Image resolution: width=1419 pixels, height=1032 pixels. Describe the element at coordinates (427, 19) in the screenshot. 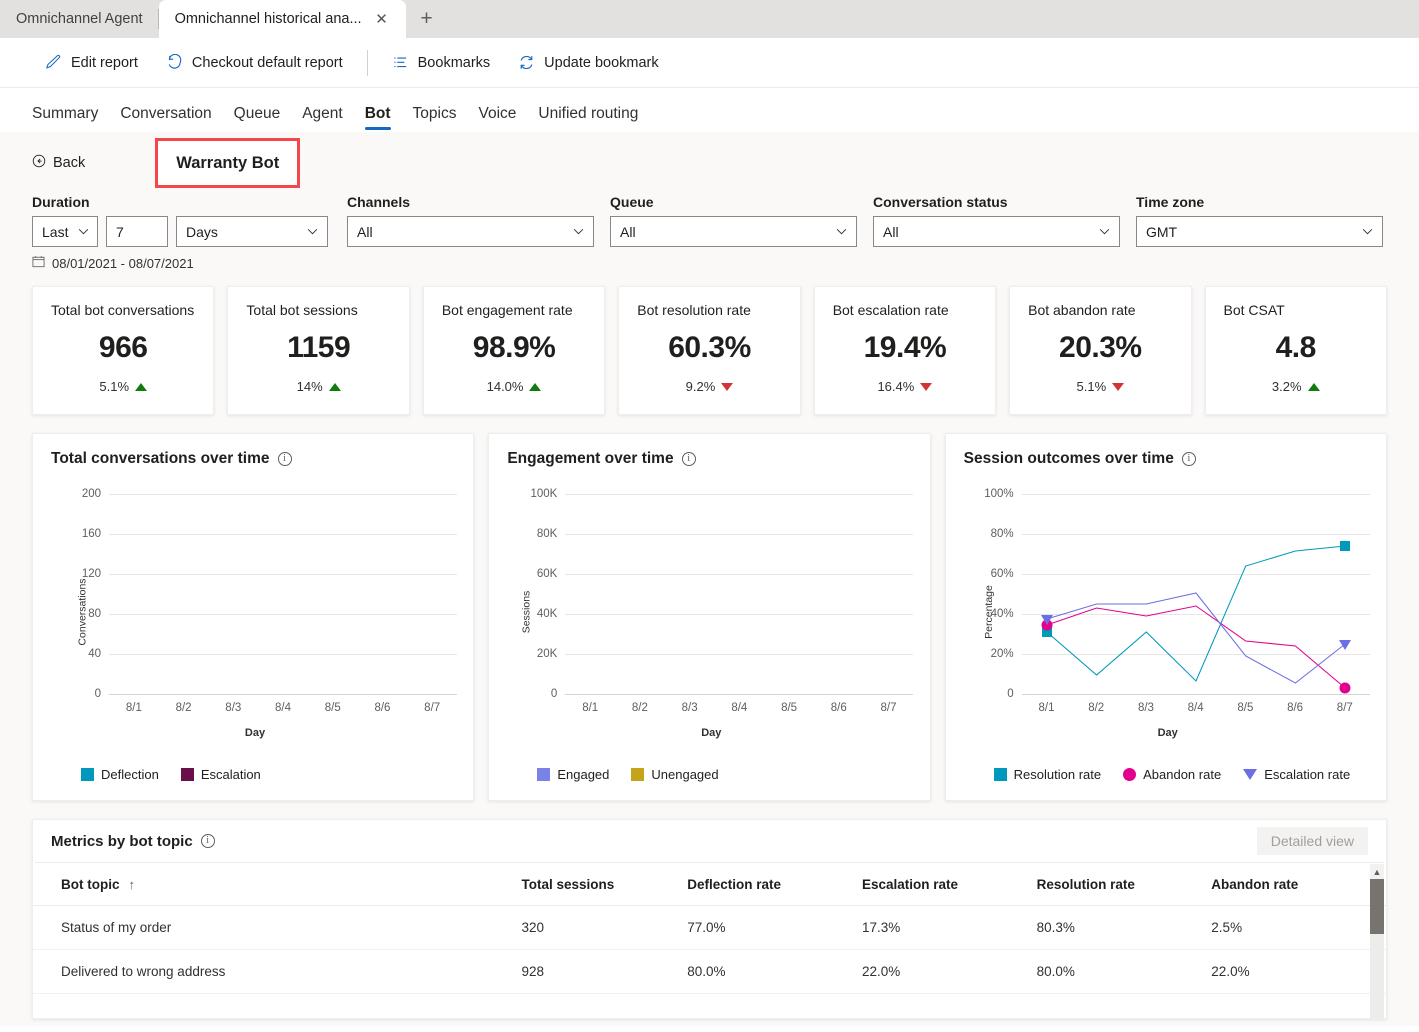

I see `plus-icon: +` at that location.